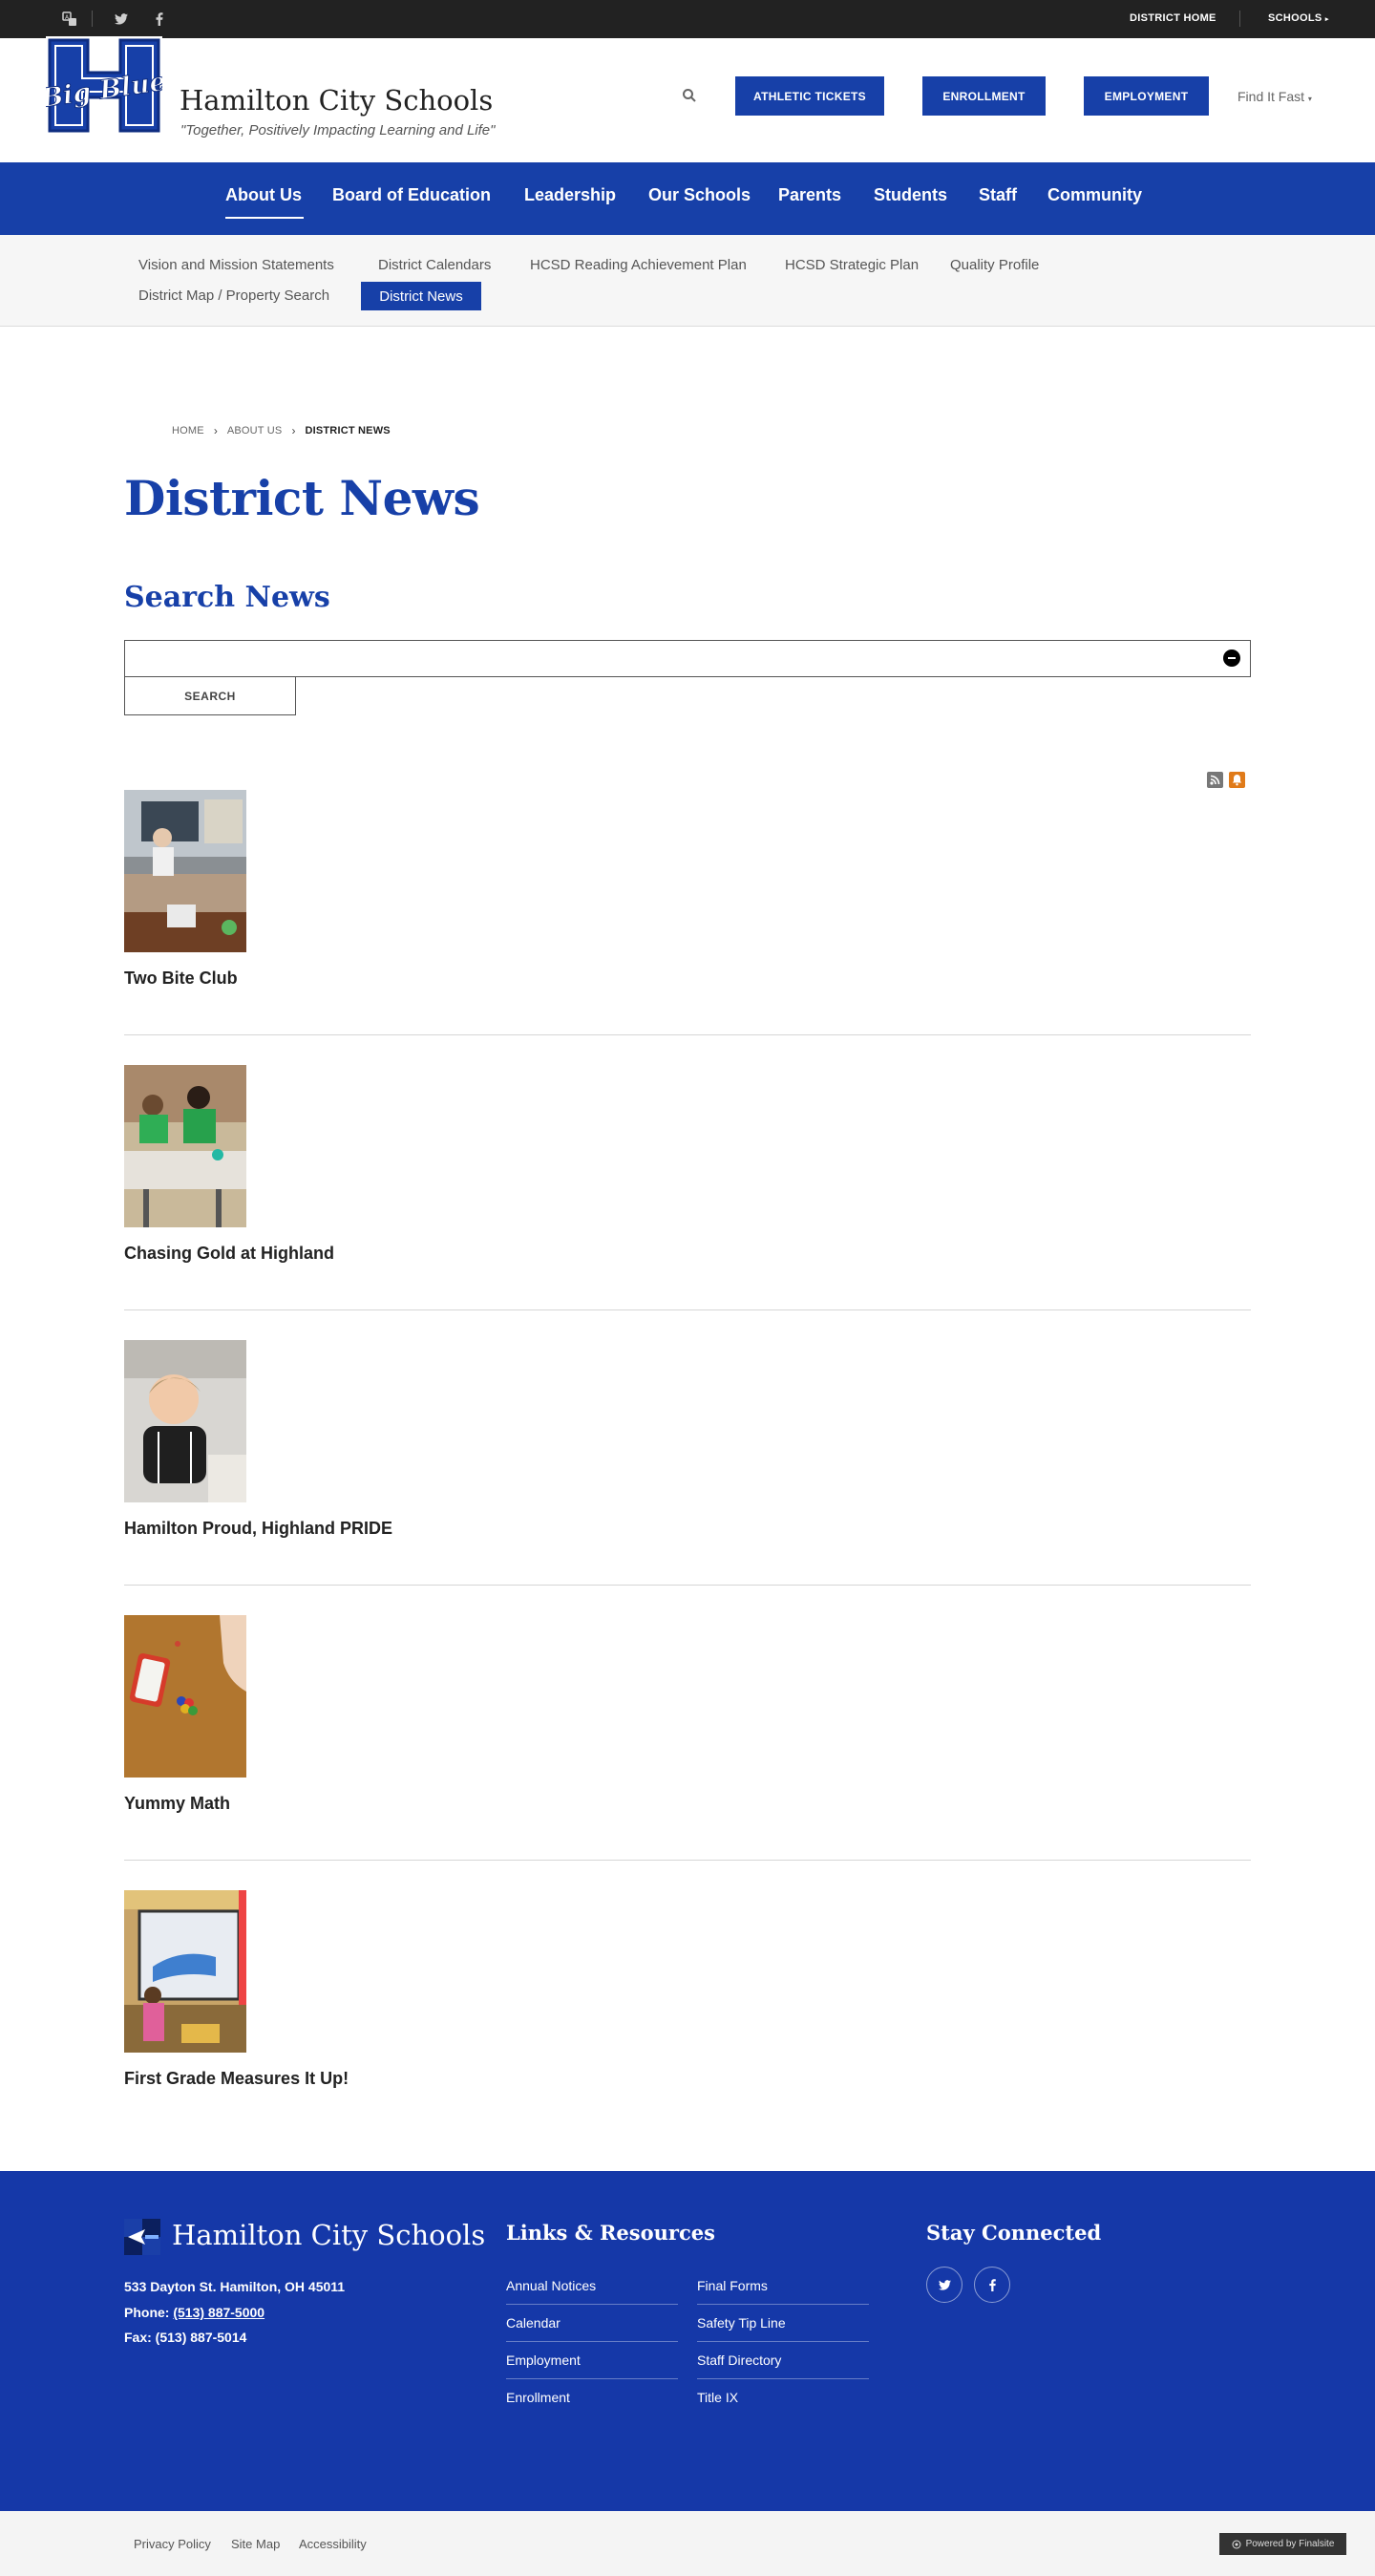  What do you see at coordinates (783, 2291) in the screenshot?
I see `footer-link-final-forms: Final Forms` at bounding box center [783, 2291].